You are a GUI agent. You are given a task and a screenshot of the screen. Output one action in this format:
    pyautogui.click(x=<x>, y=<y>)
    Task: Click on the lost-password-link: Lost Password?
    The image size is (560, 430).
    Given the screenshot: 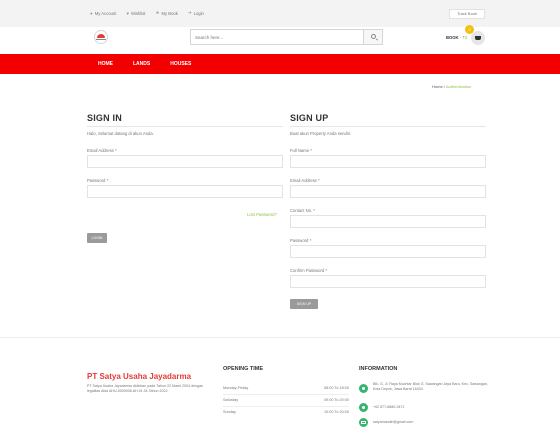 What is the action you would take?
    pyautogui.click(x=262, y=214)
    